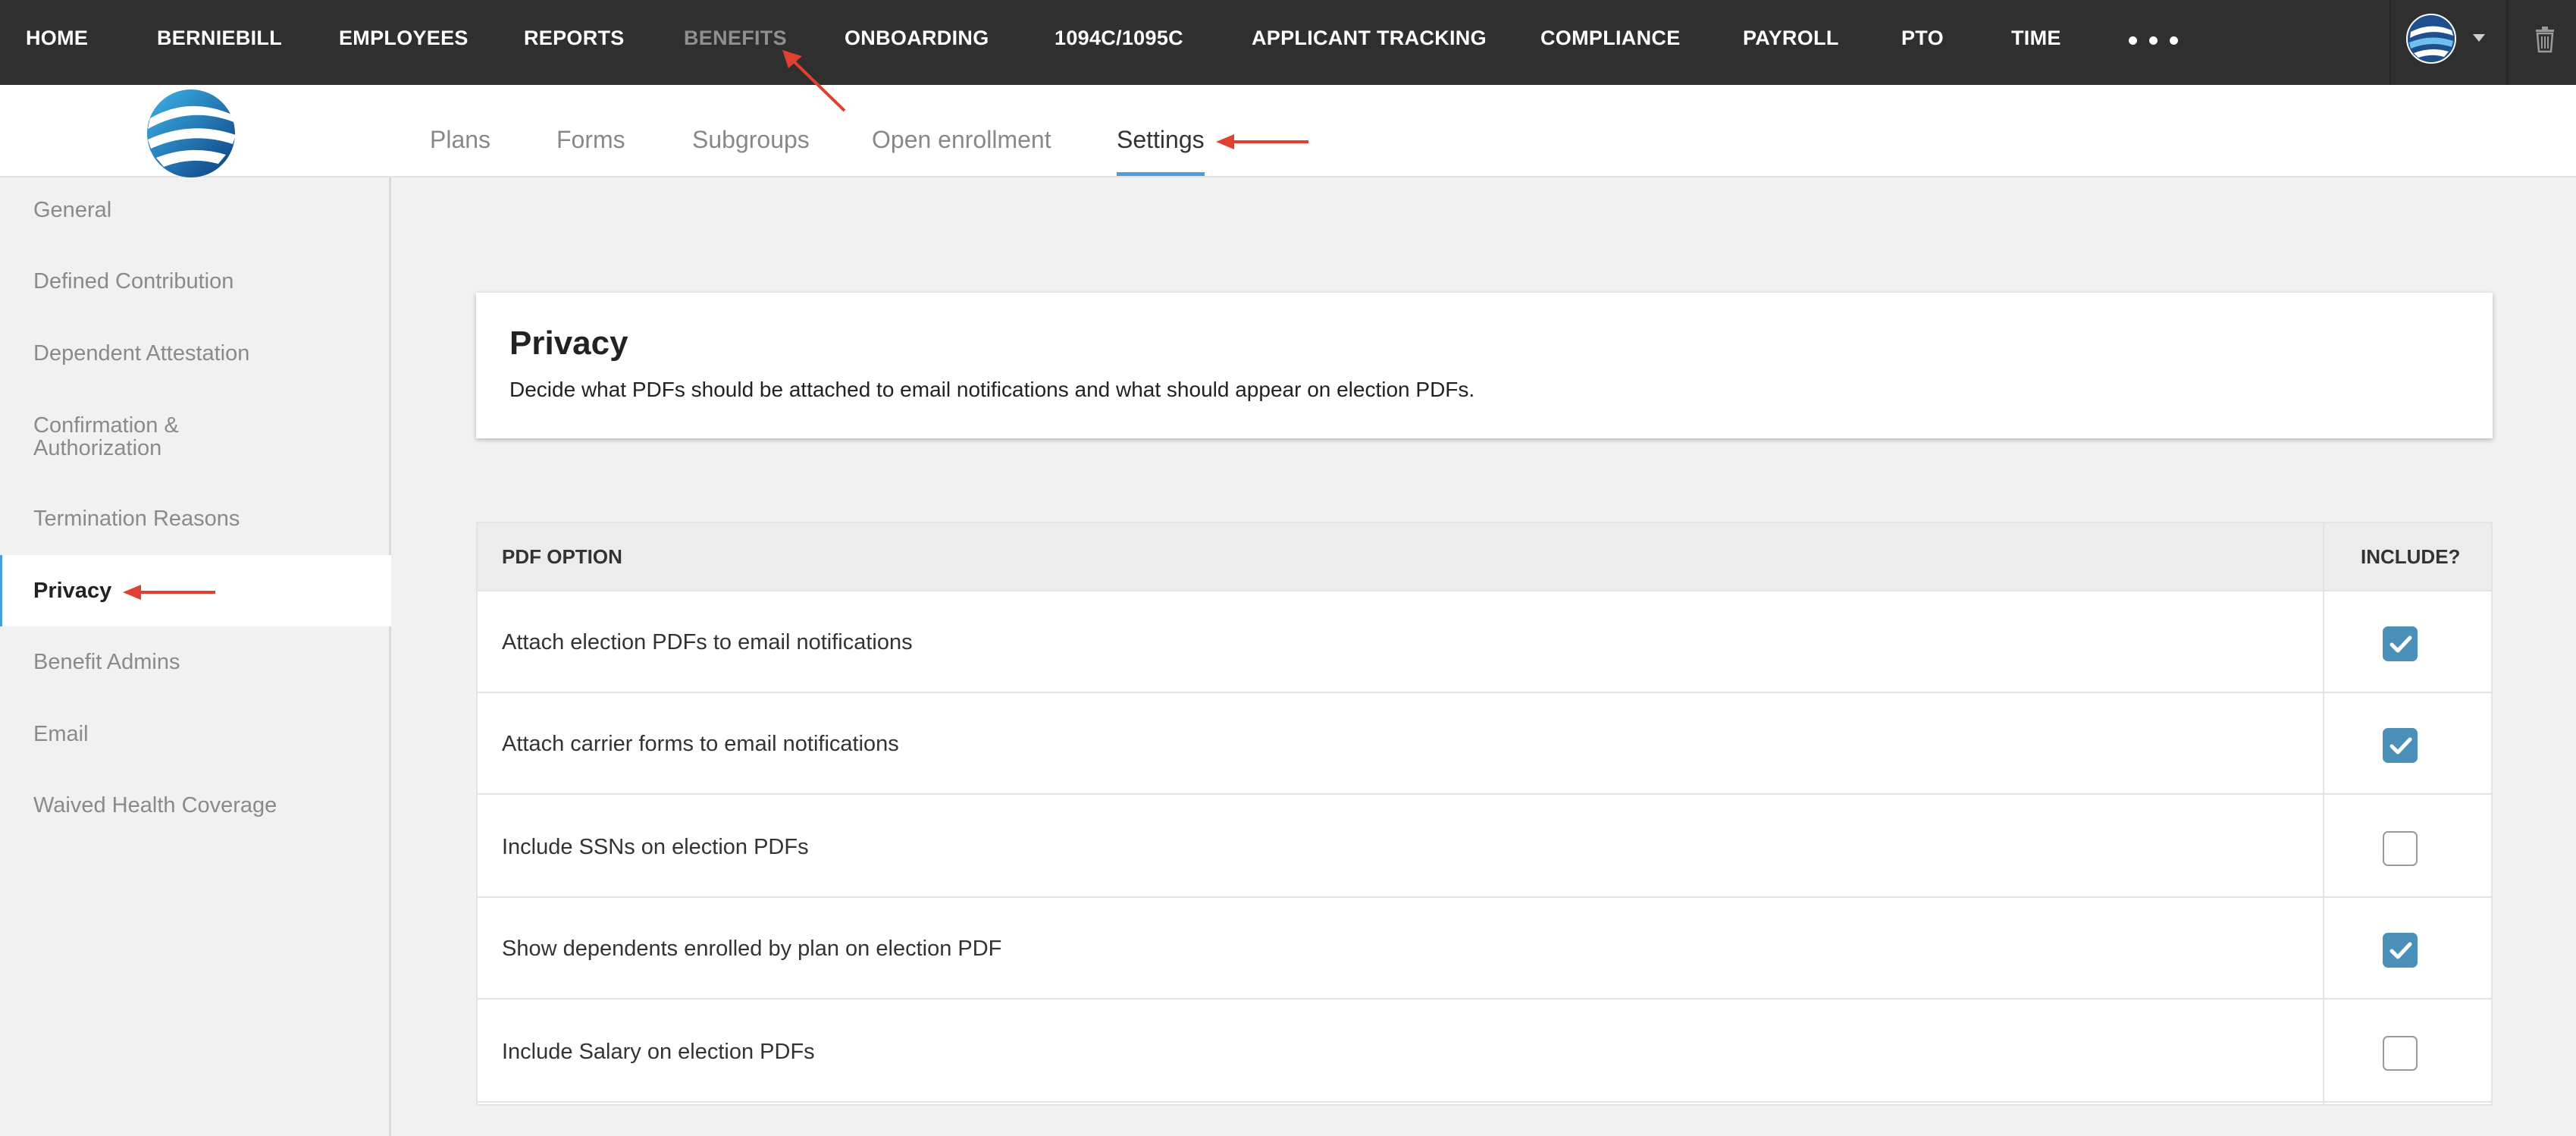  Describe the element at coordinates (1484, 847) in the screenshot. I see `table-row: Include SSNs on election PDFs` at that location.